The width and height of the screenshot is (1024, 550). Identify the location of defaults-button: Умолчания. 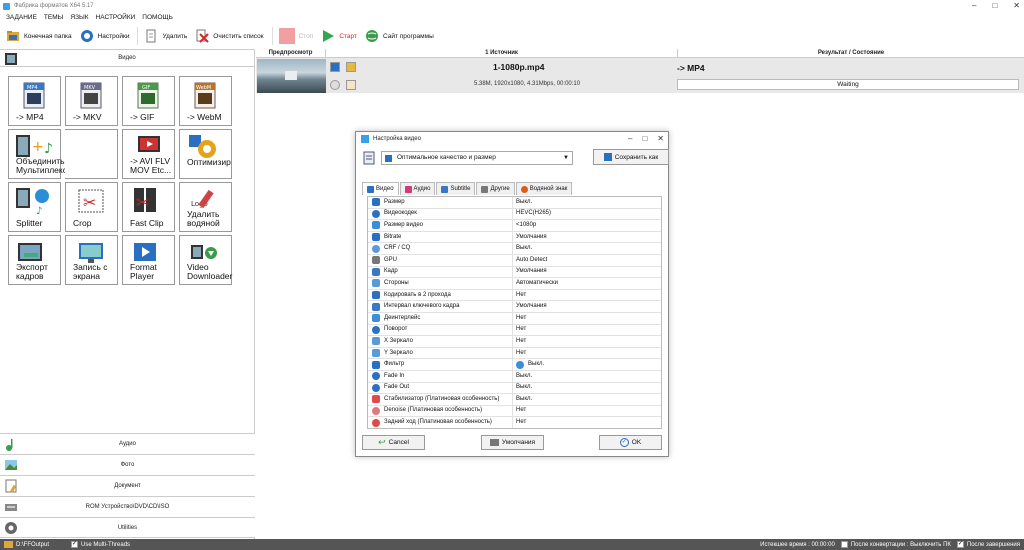
(512, 442).